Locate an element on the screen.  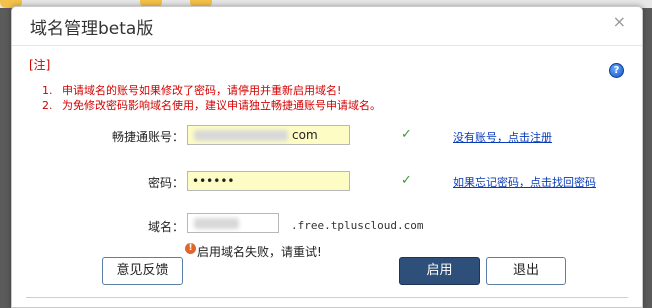
password-input: •••••• is located at coordinates (268, 181).